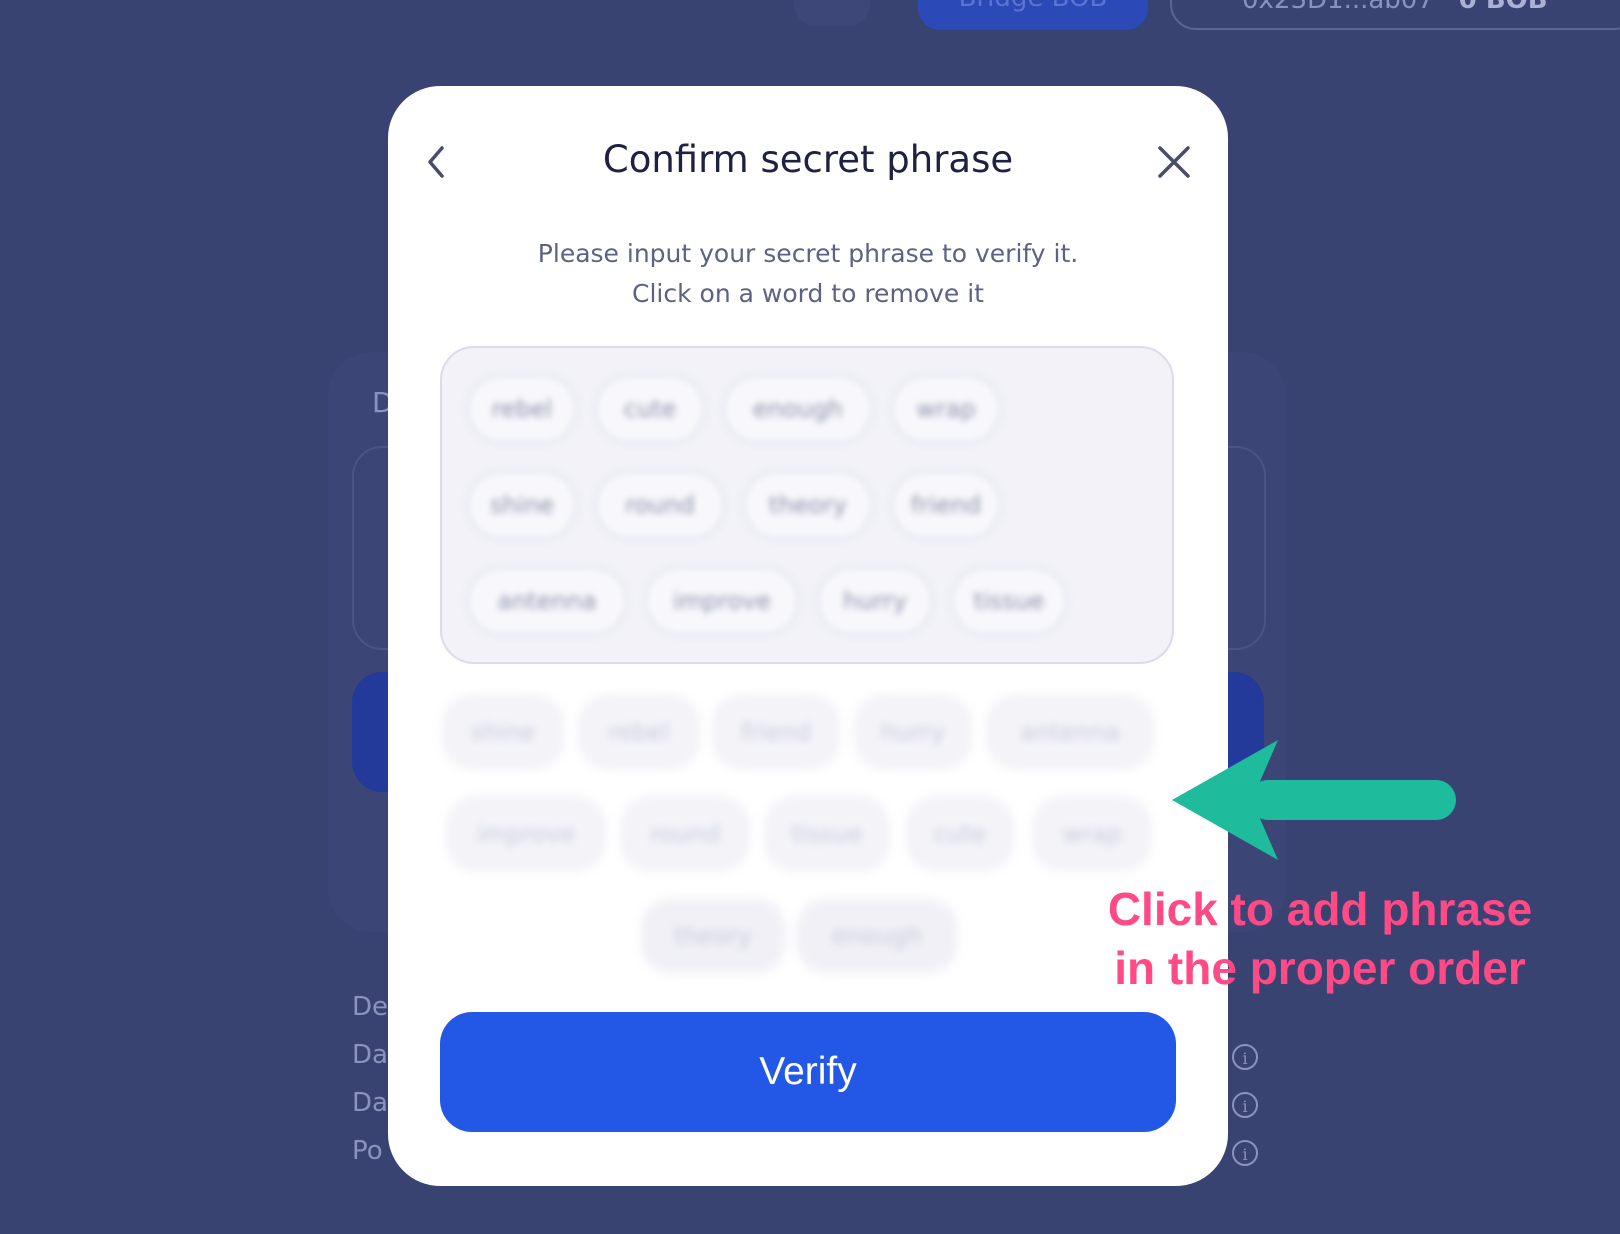  What do you see at coordinates (547, 601) in the screenshot?
I see `selected-word-chip: antenna` at bounding box center [547, 601].